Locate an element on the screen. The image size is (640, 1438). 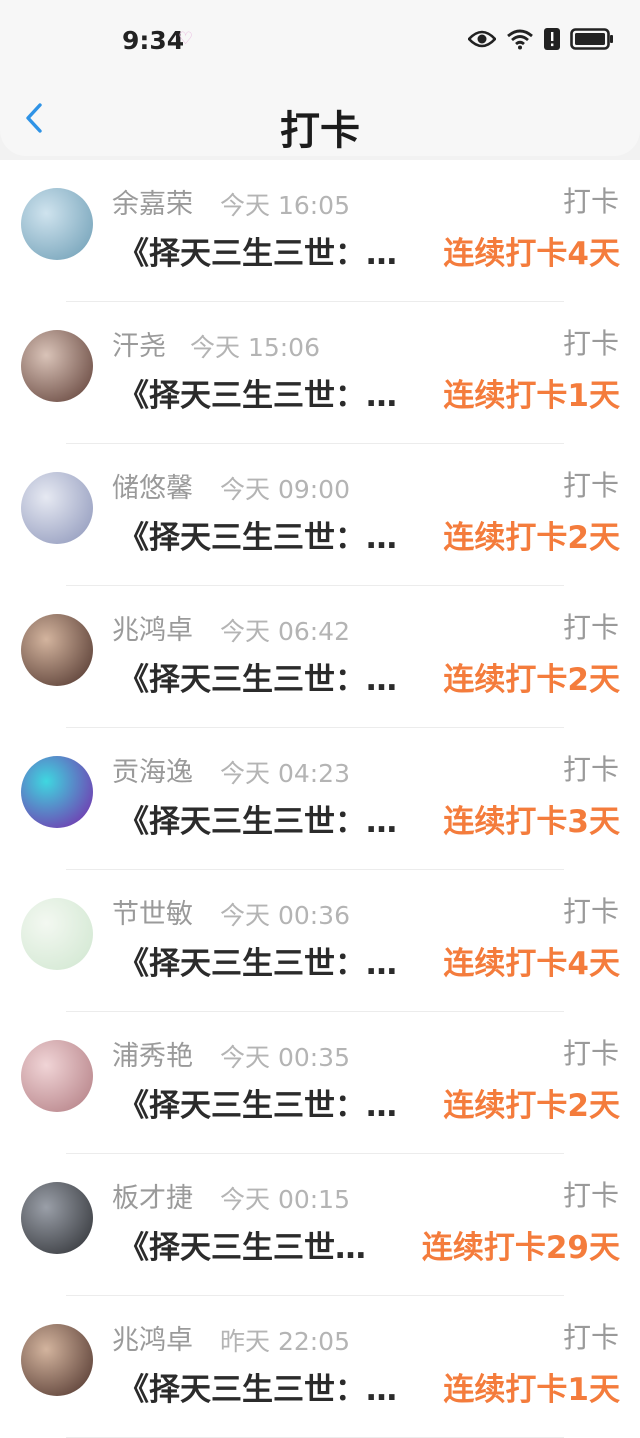
streak-label: 连续打卡3天 is located at coordinates (531, 822).